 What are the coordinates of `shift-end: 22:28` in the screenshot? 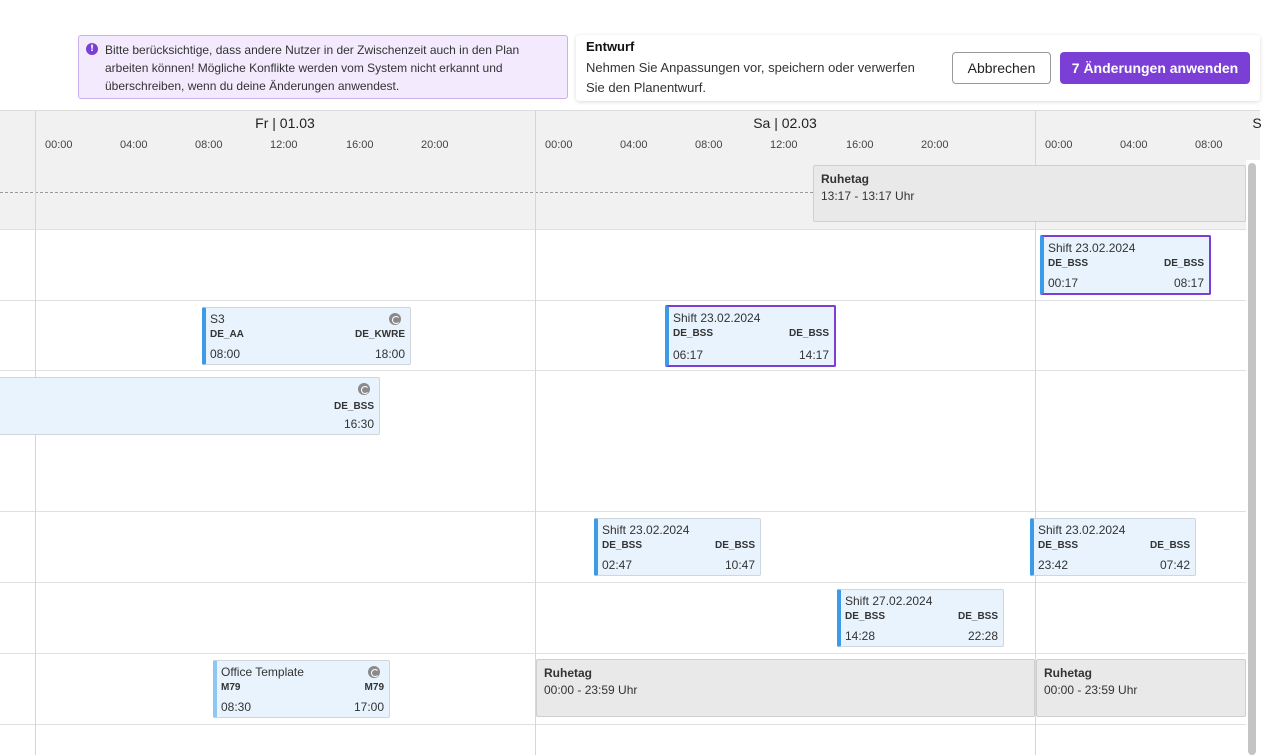 It's located at (982, 636).